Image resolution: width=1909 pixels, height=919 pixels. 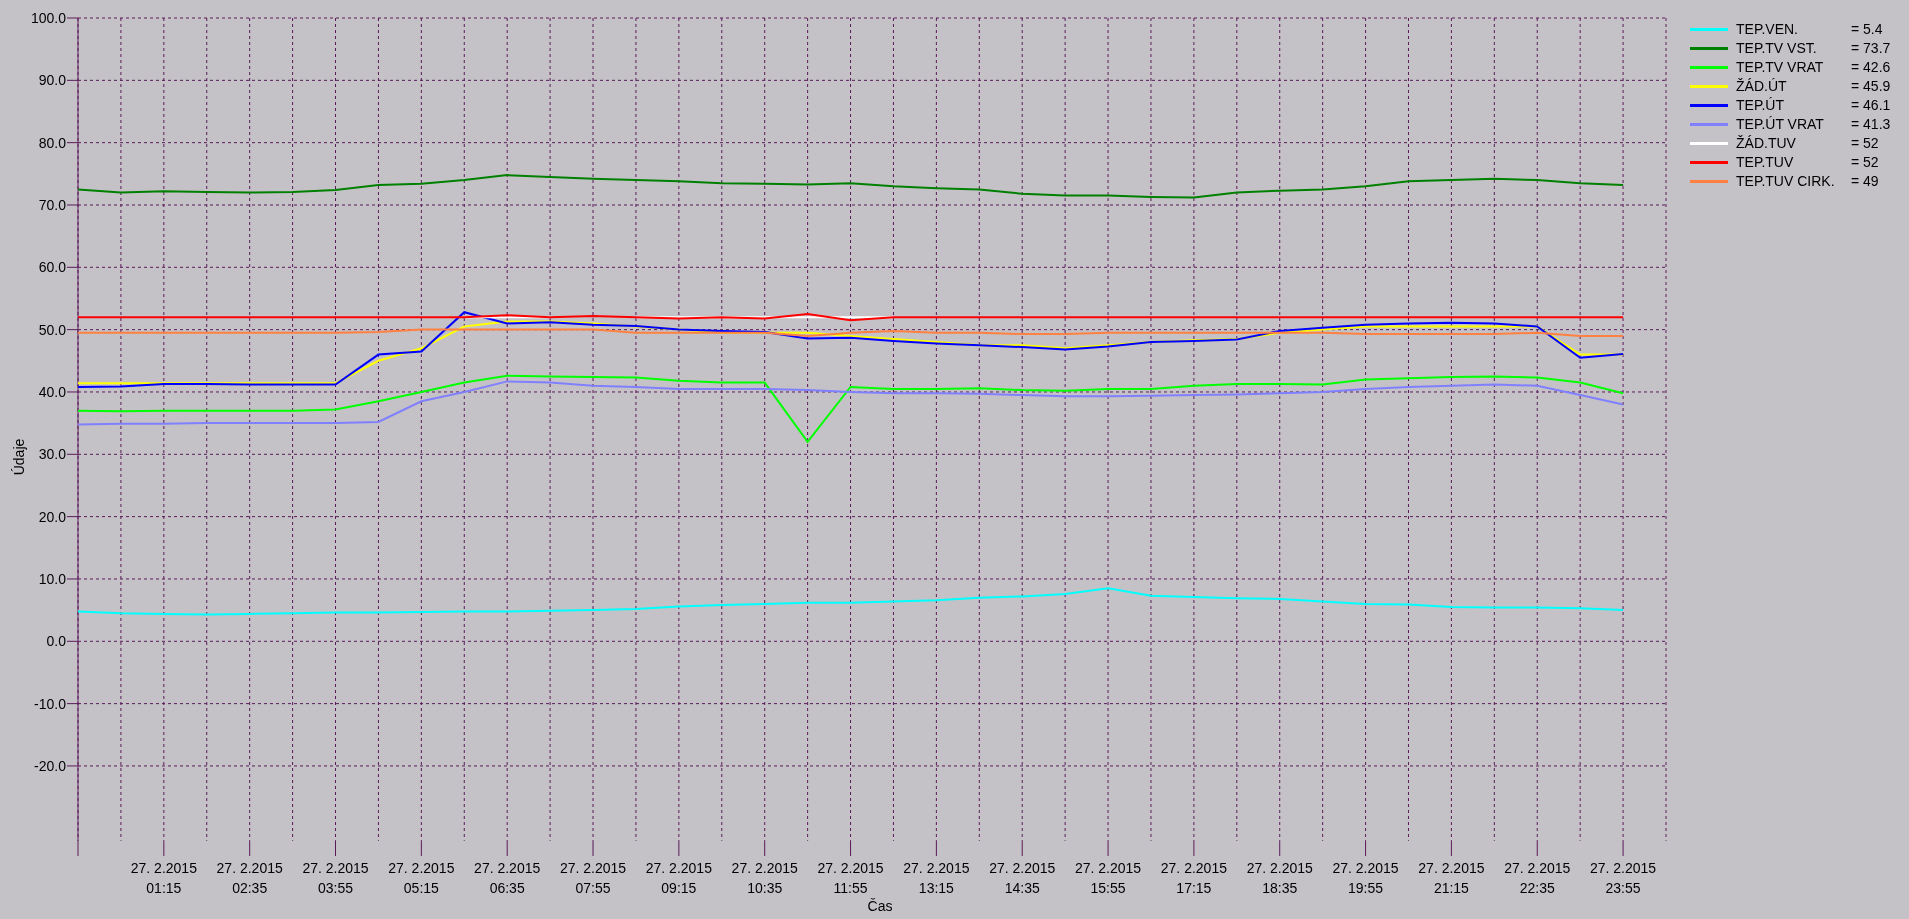 What do you see at coordinates (1871, 67) in the screenshot?
I see `legend-reading: = 42.6` at bounding box center [1871, 67].